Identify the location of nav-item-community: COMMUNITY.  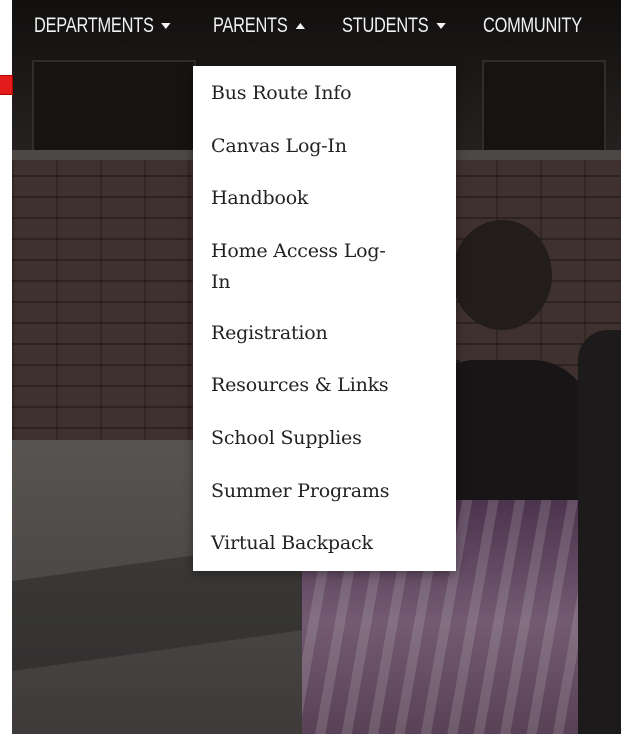
(532, 26).